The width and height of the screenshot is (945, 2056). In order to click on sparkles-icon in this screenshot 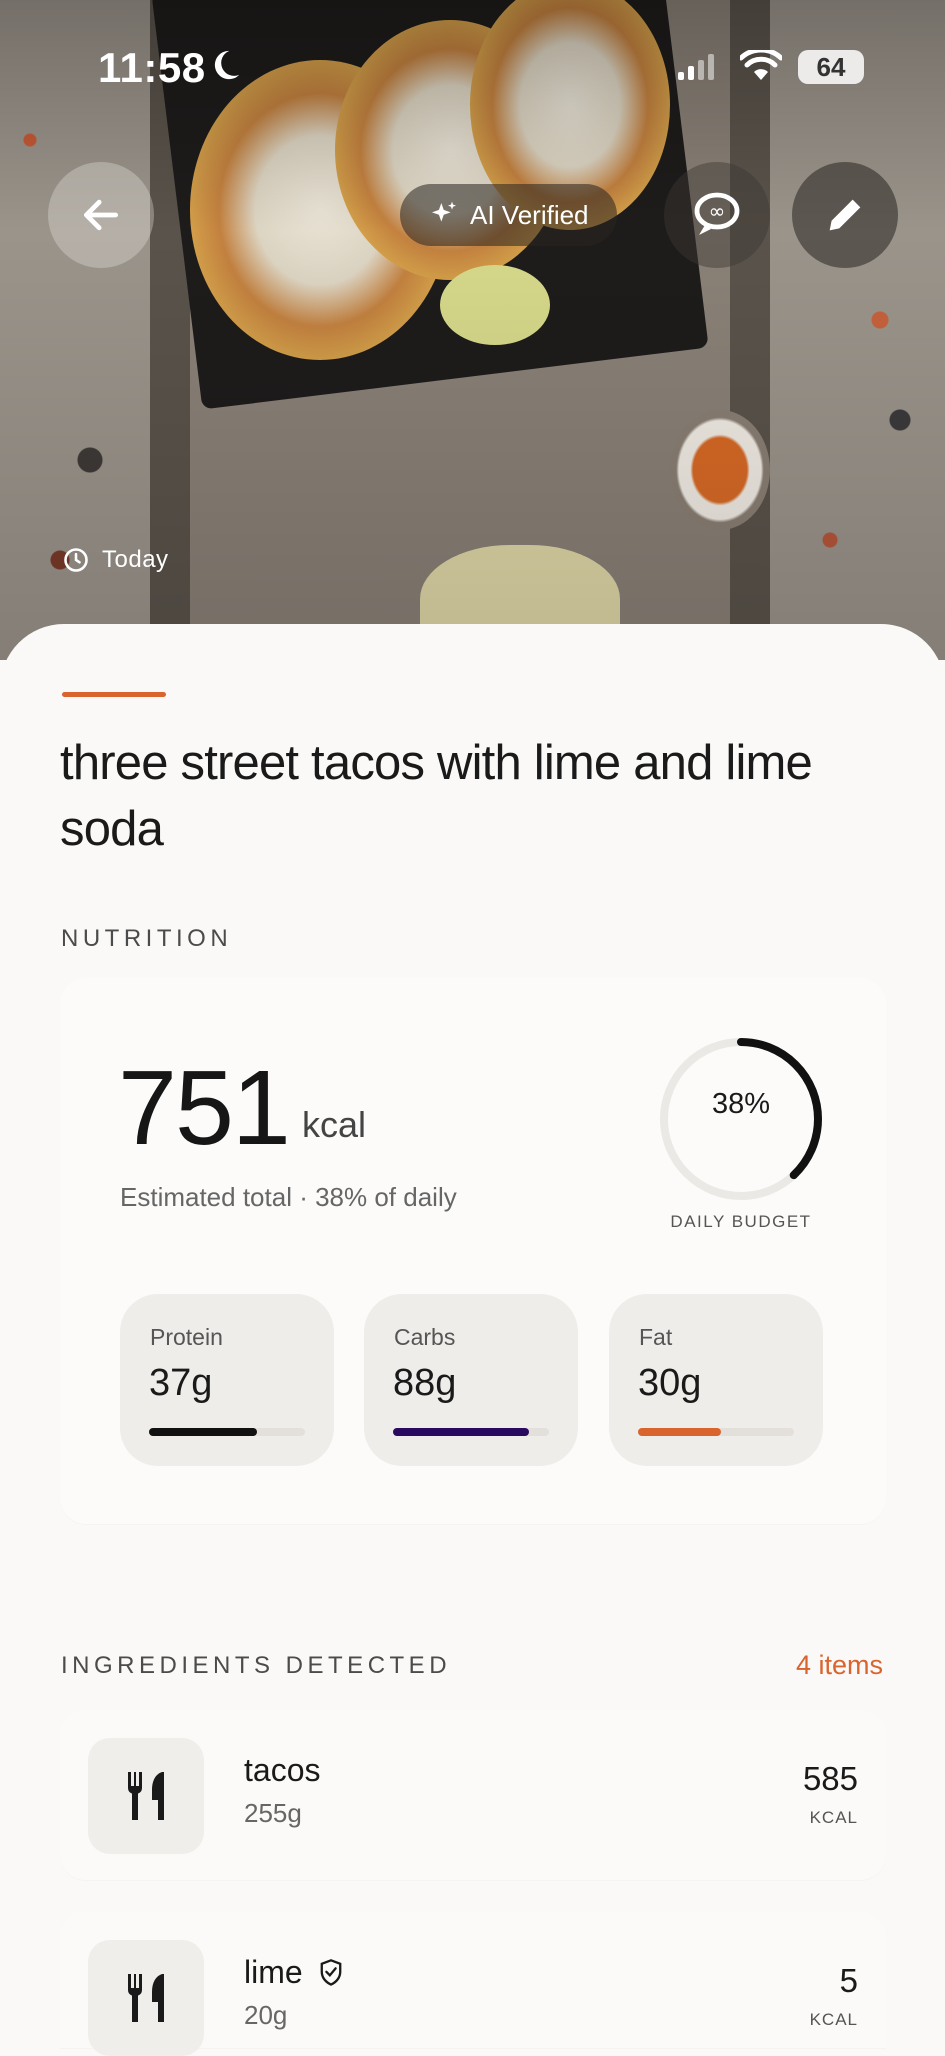, I will do `click(444, 211)`.